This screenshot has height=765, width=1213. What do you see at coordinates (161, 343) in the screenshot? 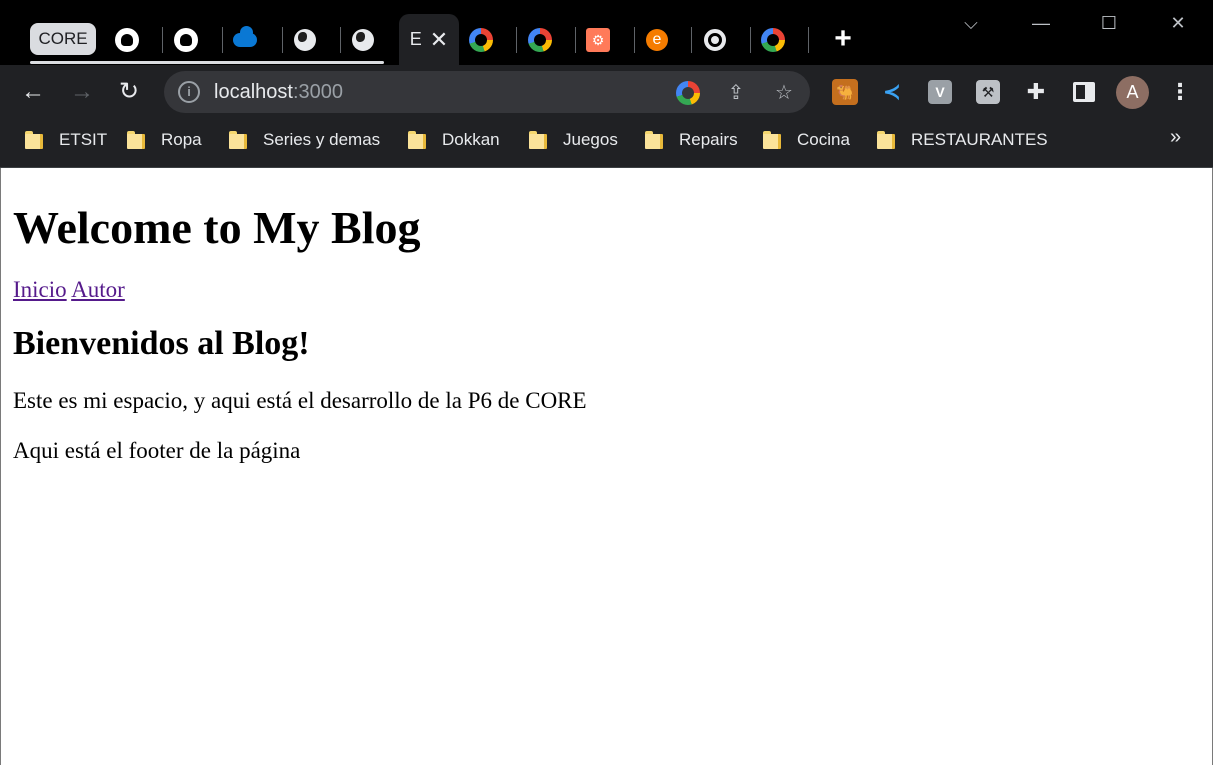
I see `section-heading: Bienvenidos al Blog!` at bounding box center [161, 343].